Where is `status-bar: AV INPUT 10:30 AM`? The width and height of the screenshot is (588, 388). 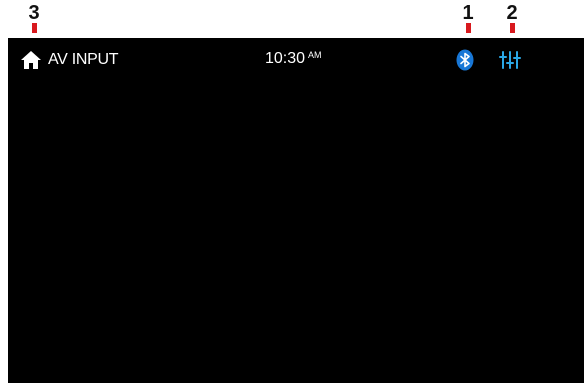
status-bar: AV INPUT 10:30 AM is located at coordinates (296, 60).